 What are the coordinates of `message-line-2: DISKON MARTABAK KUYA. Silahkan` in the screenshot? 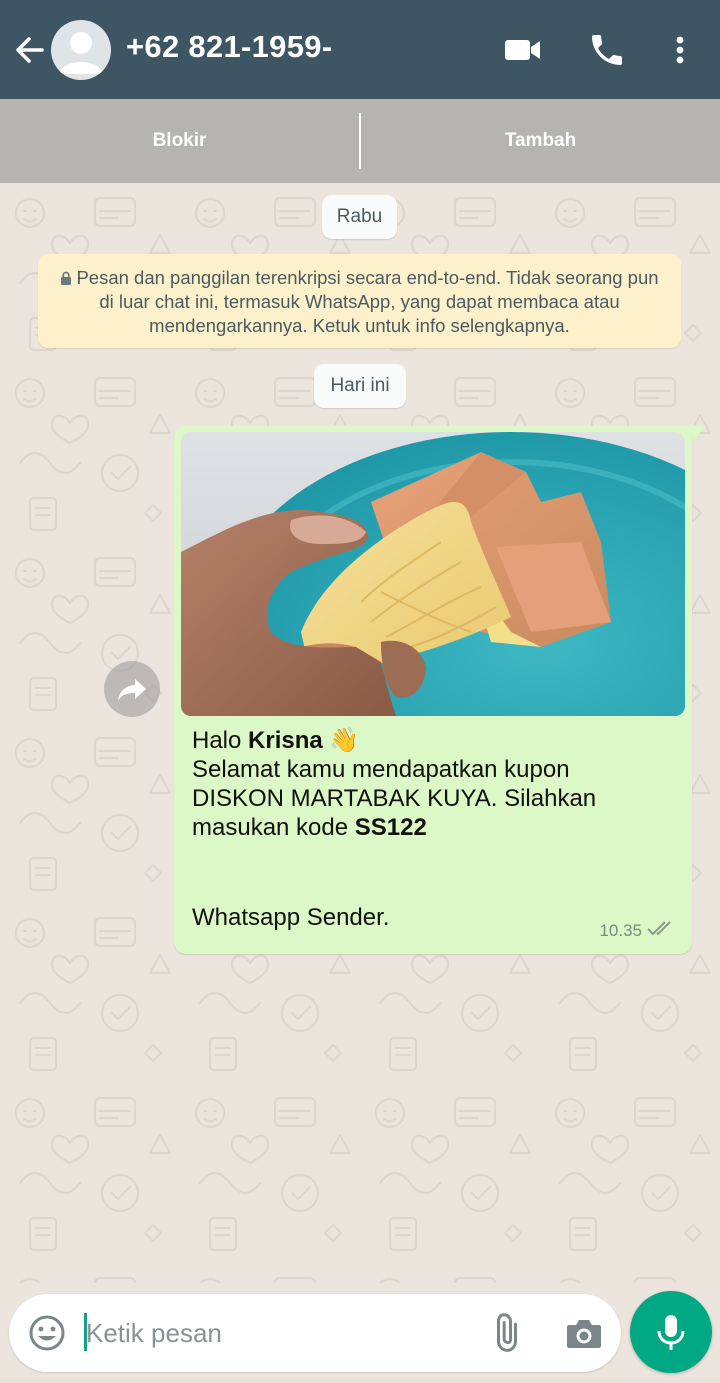 It's located at (394, 798).